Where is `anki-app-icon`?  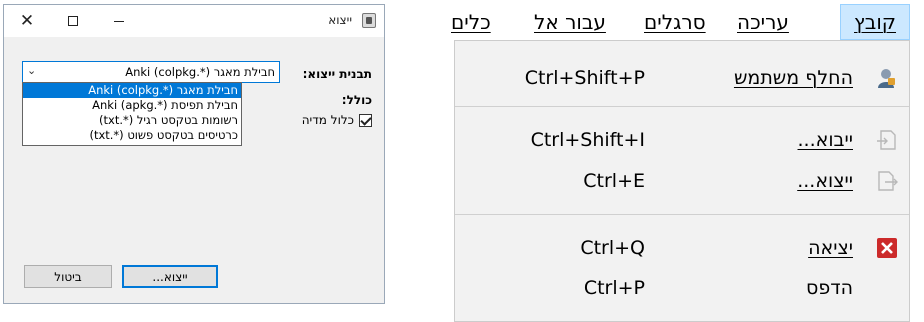 anki-app-icon is located at coordinates (369, 20).